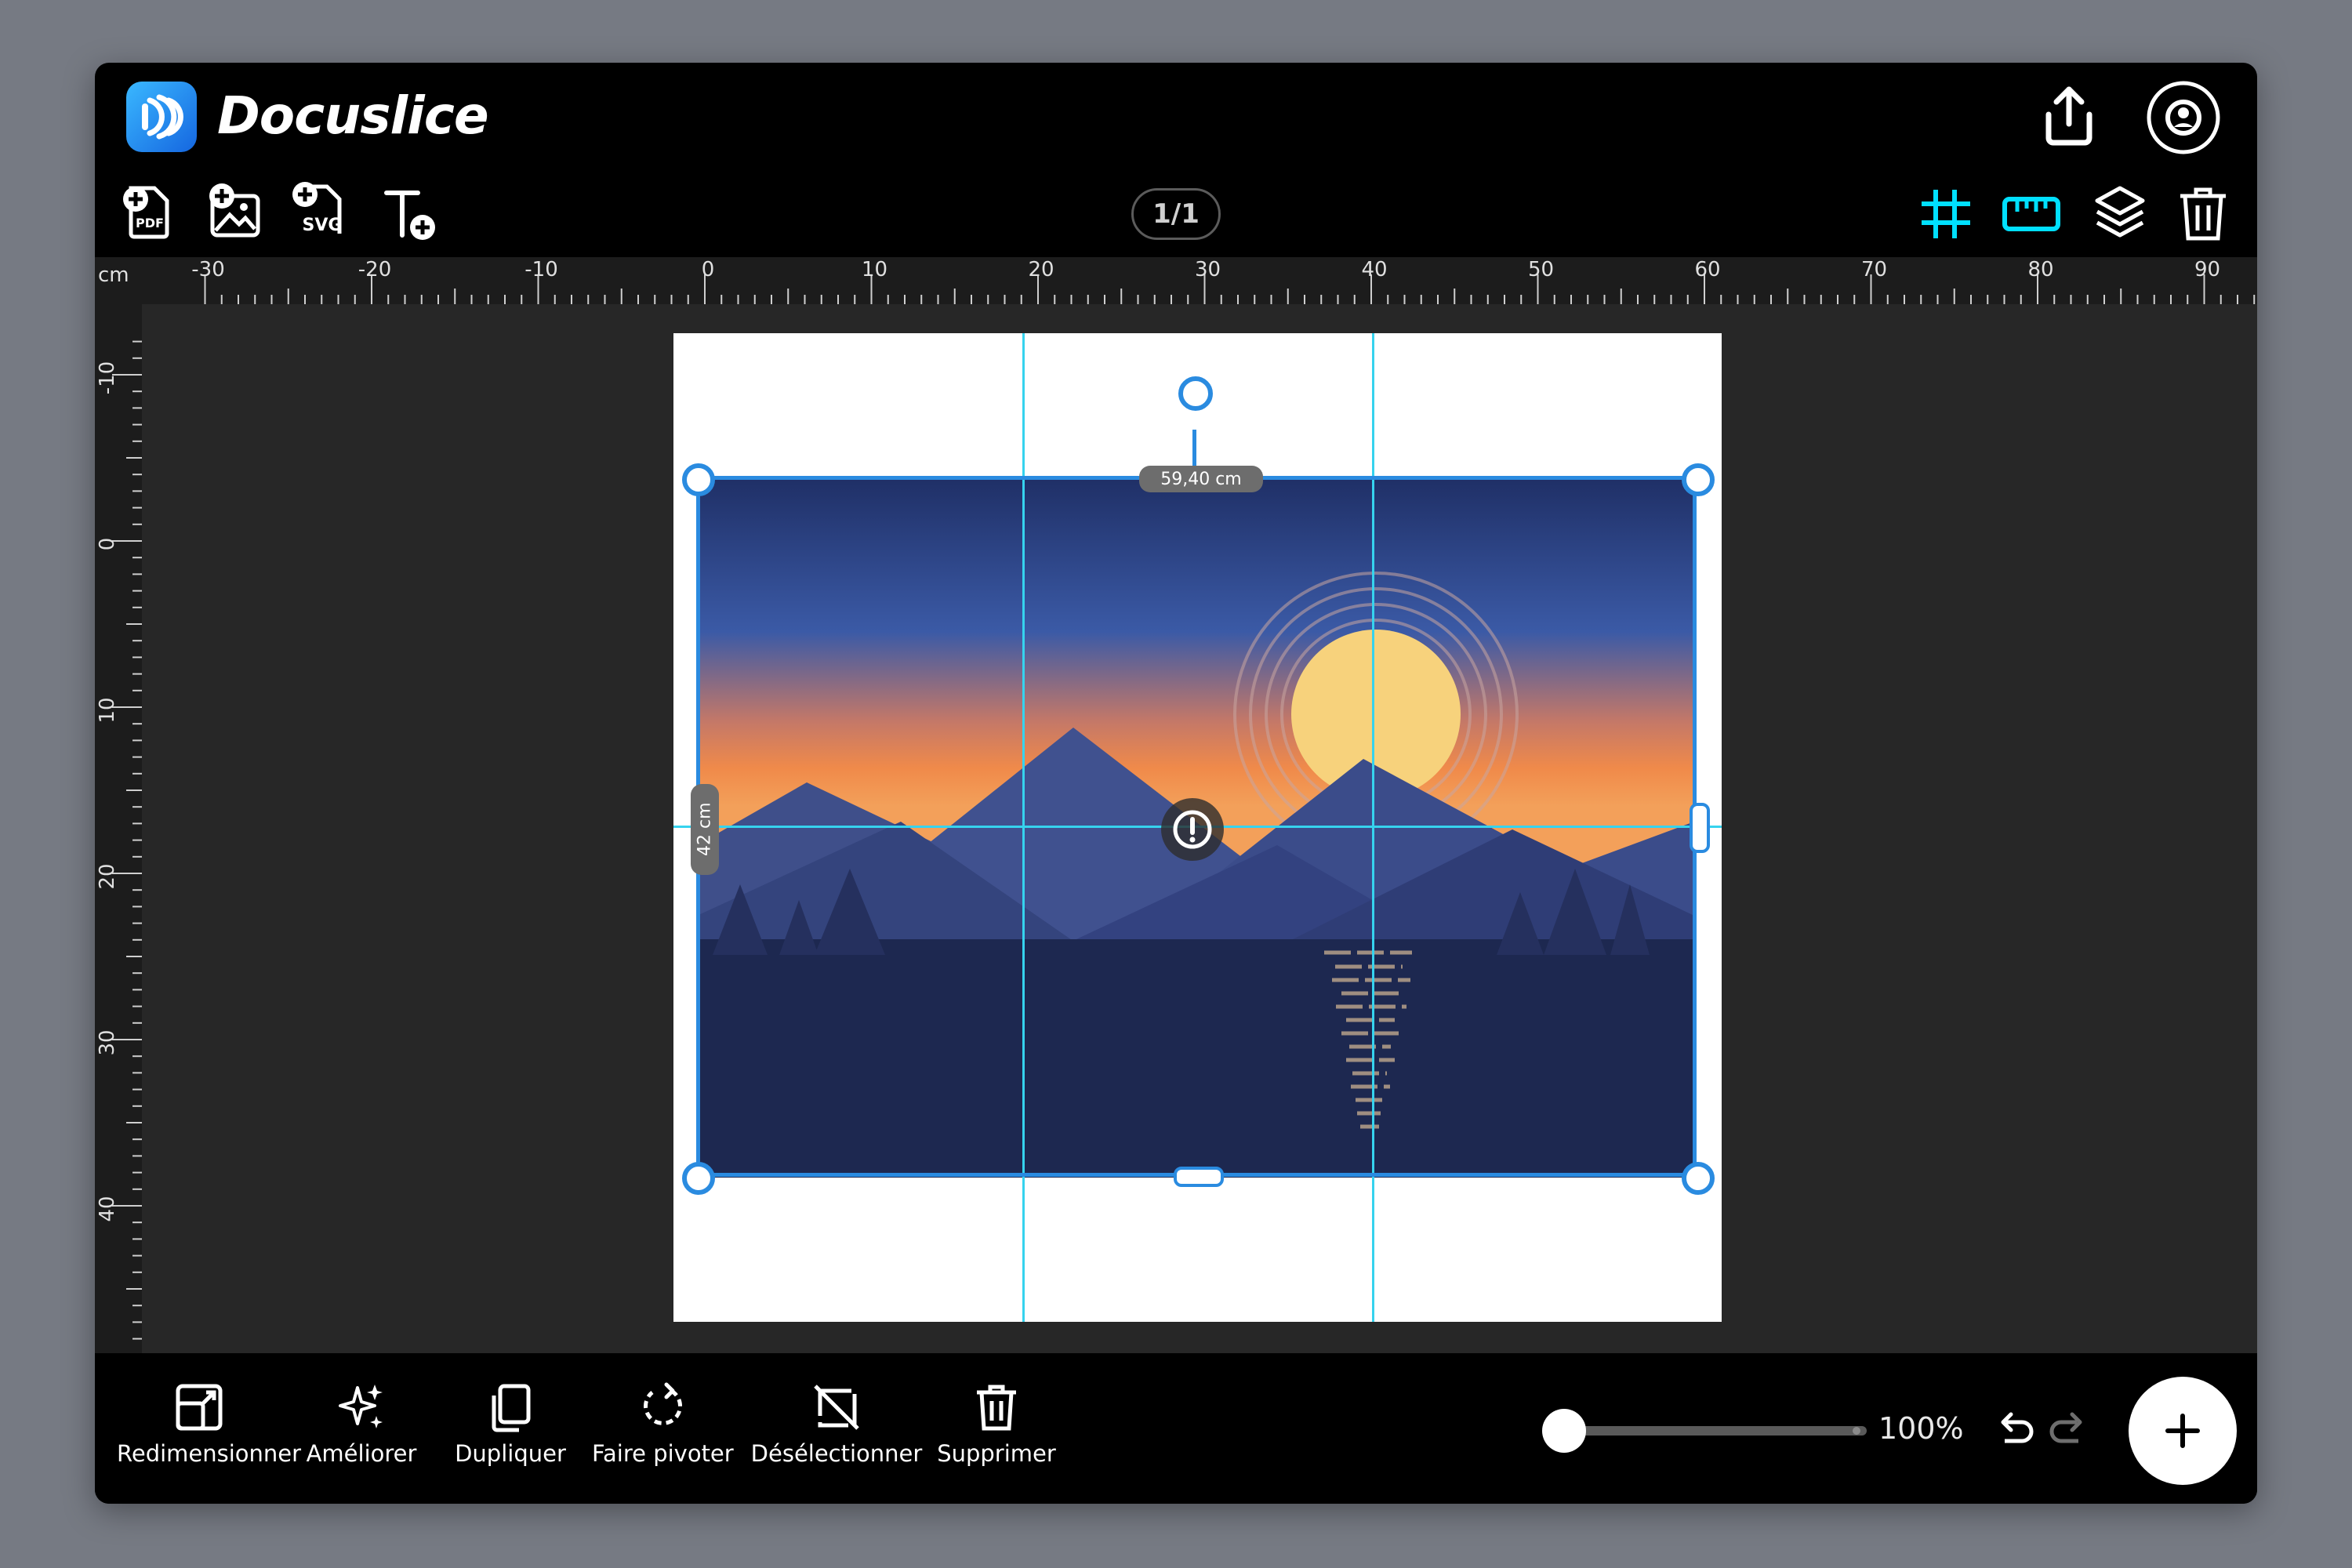 This screenshot has height=1568, width=2352. Describe the element at coordinates (1700, 828) in the screenshot. I see `resize-handle-right` at that location.